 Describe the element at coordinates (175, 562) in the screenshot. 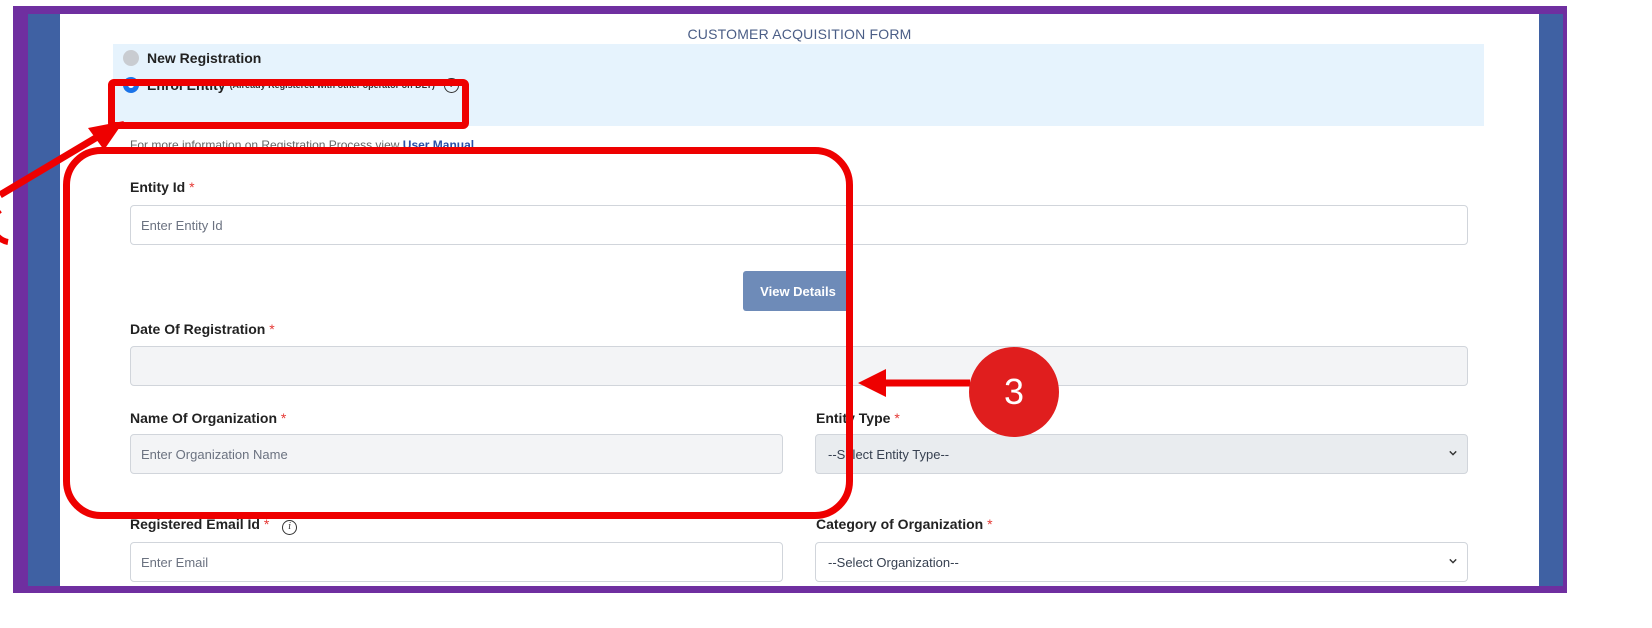

I see `email-placeholder: Enter Email` at that location.